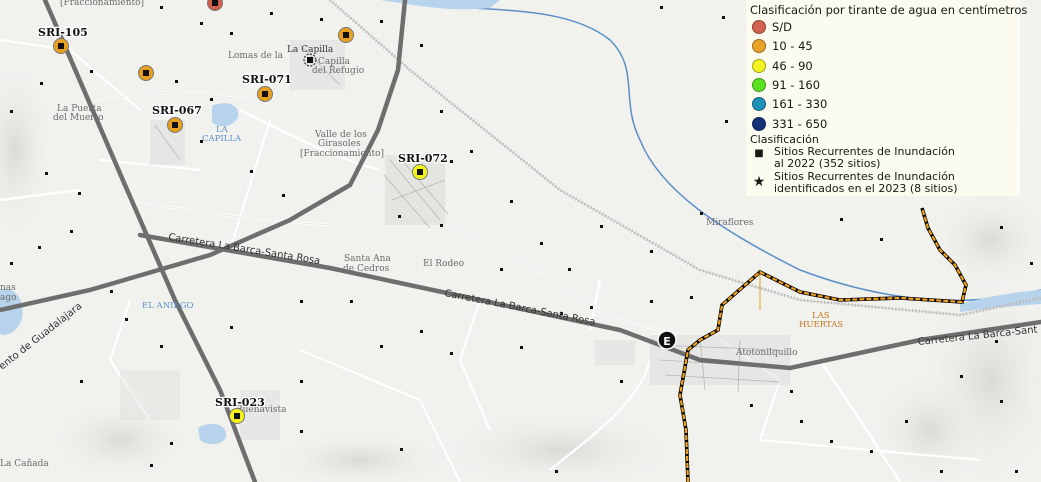 Image resolution: width=1041 pixels, height=482 pixels. I want to click on site-label: SRI-023, so click(240, 402).